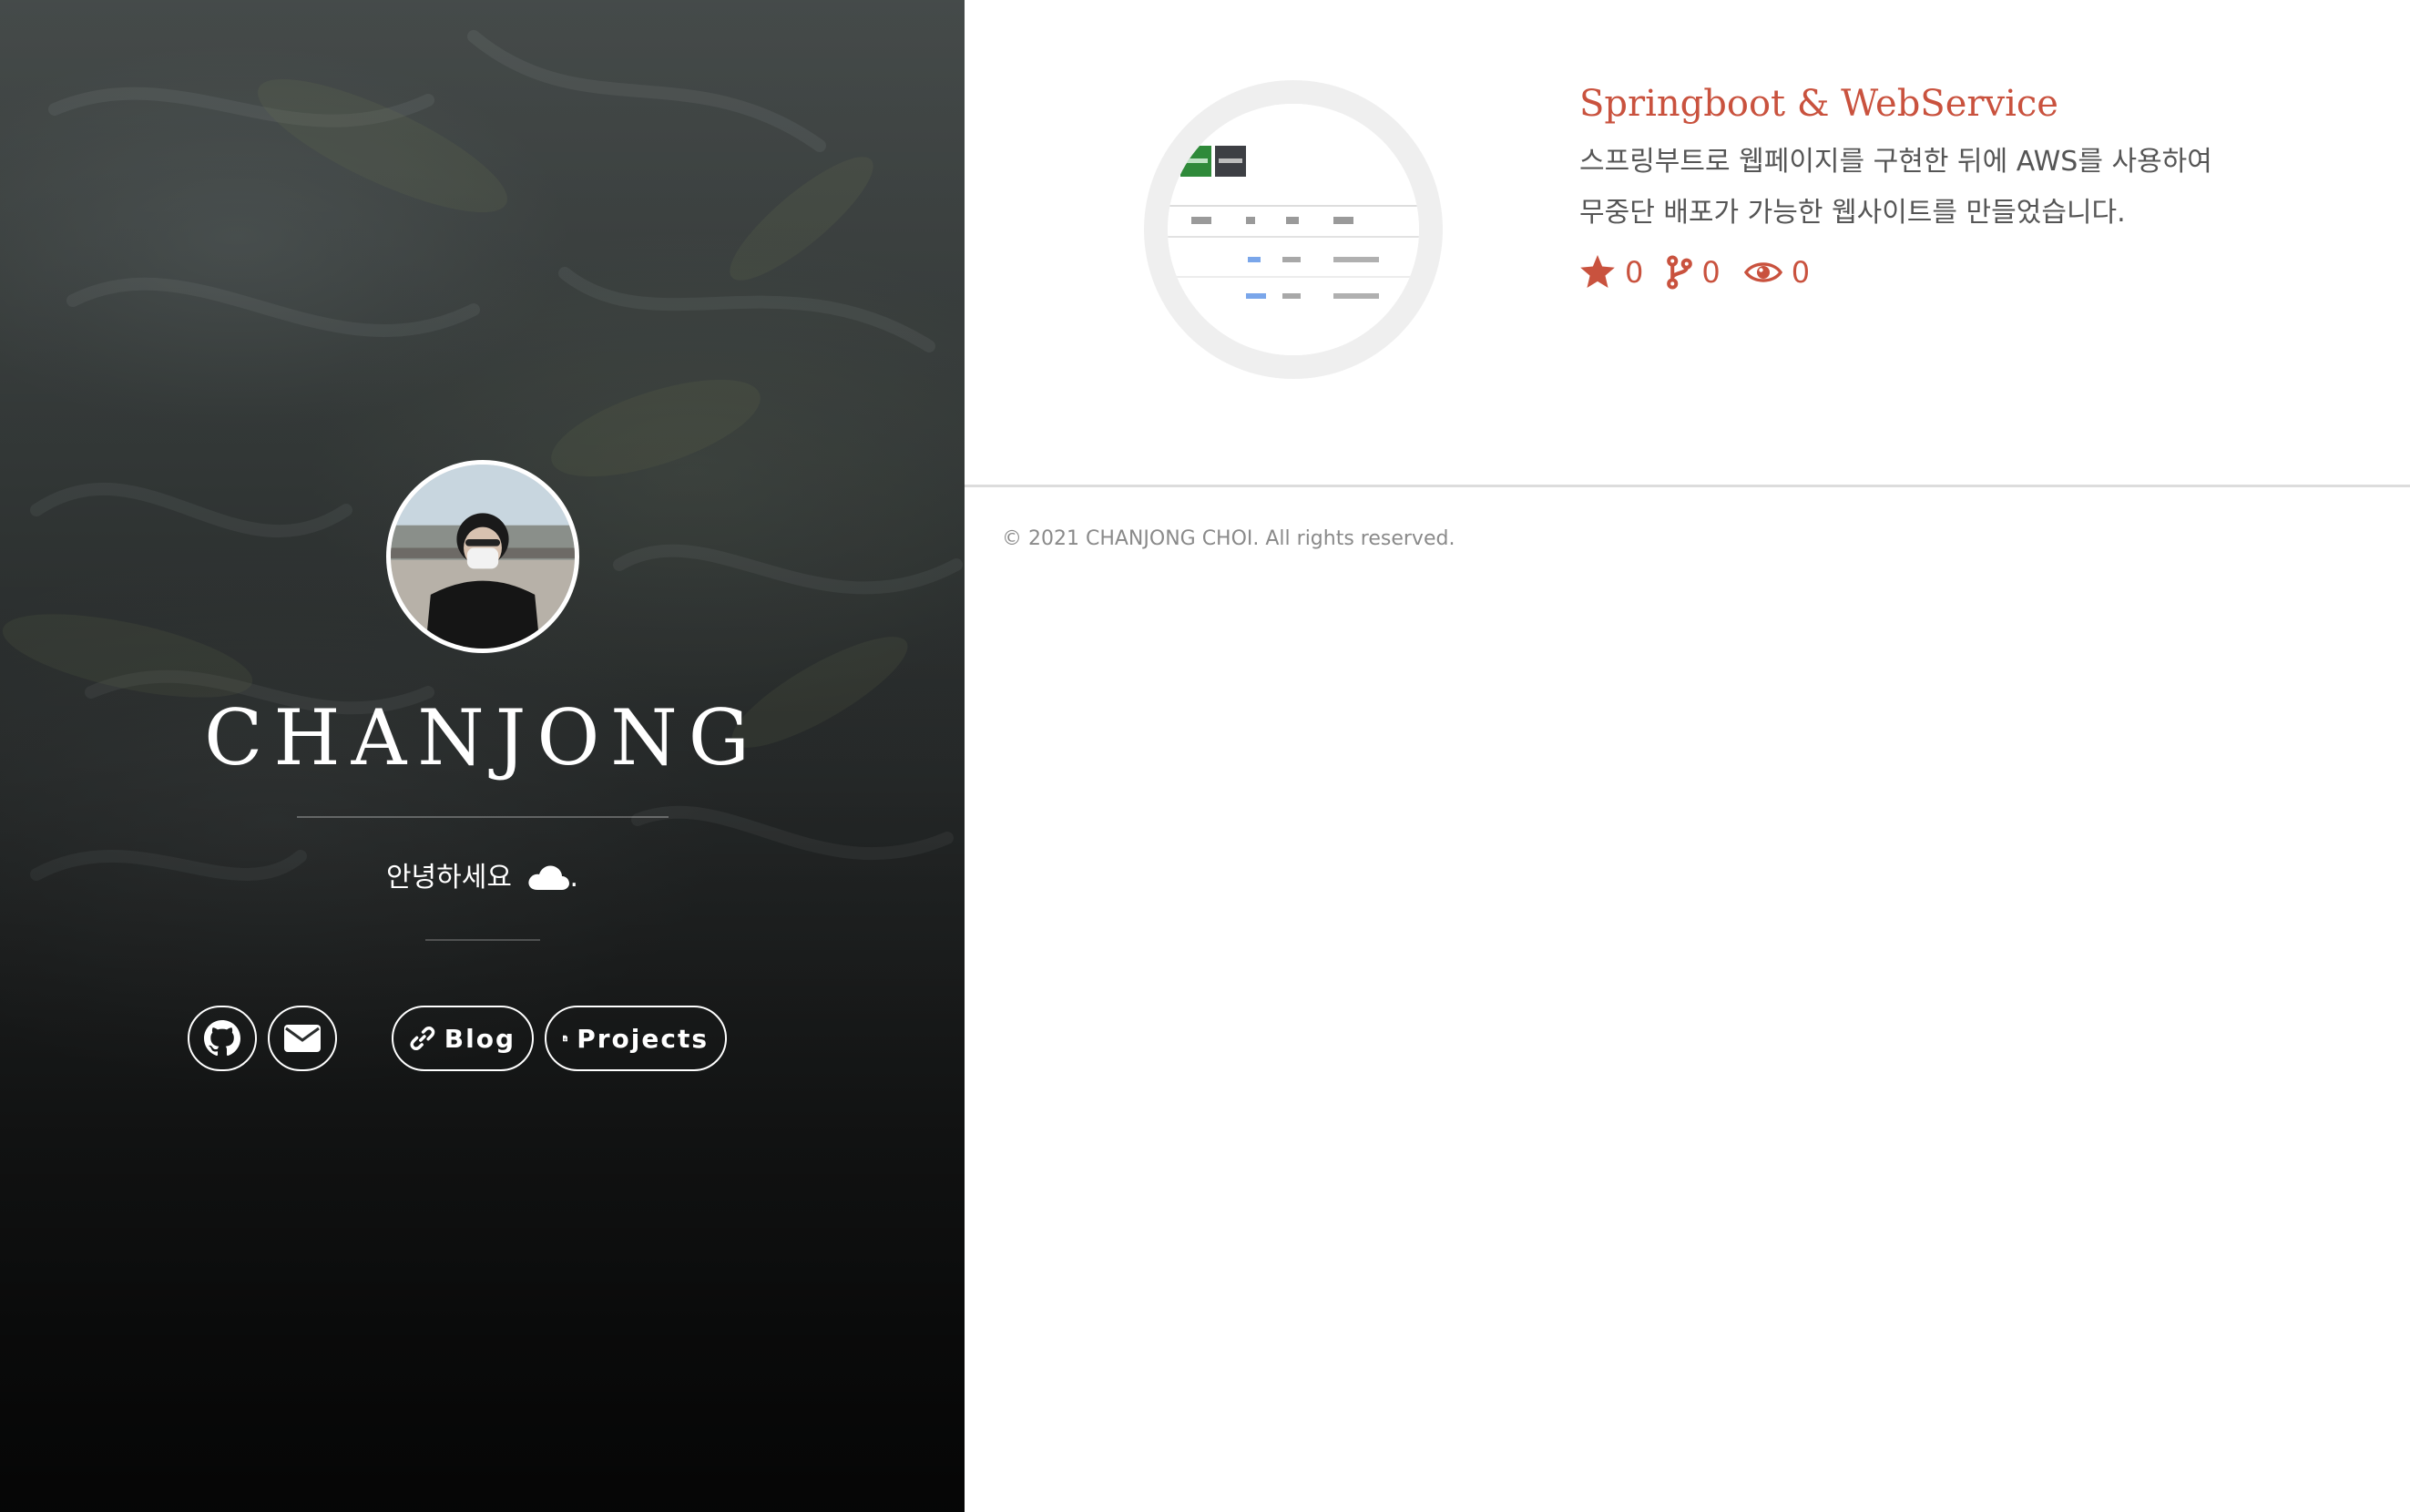 This screenshot has height=1512, width=2410. I want to click on star-icon, so click(1598, 272).